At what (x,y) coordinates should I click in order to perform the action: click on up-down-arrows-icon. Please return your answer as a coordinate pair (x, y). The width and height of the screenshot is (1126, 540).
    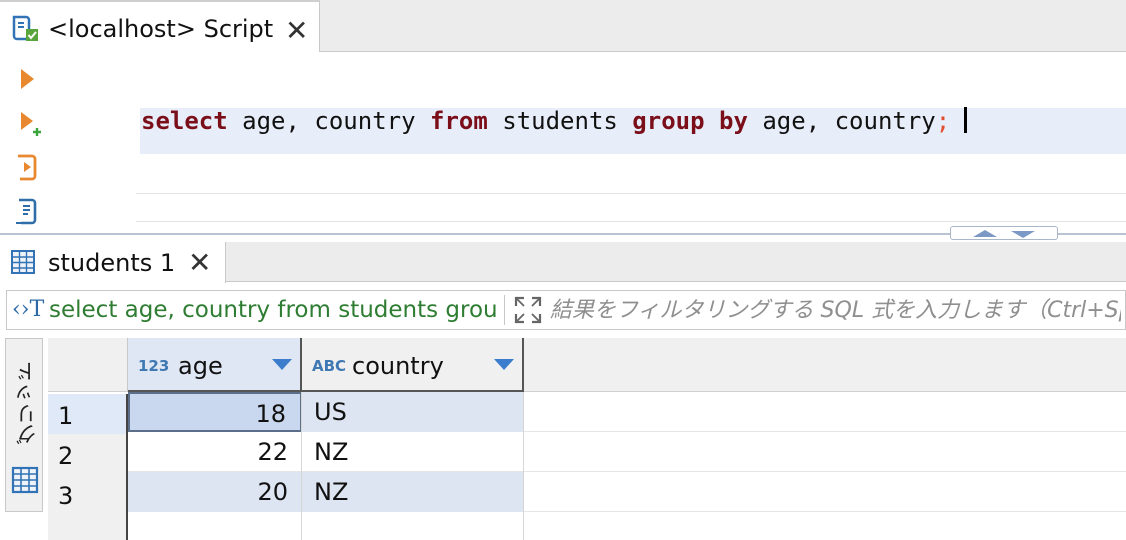
    Looking at the image, I should click on (1004, 234).